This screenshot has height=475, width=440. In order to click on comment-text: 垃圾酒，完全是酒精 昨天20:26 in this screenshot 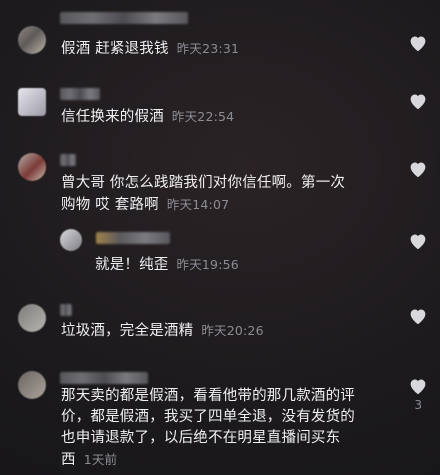, I will do `click(162, 331)`.